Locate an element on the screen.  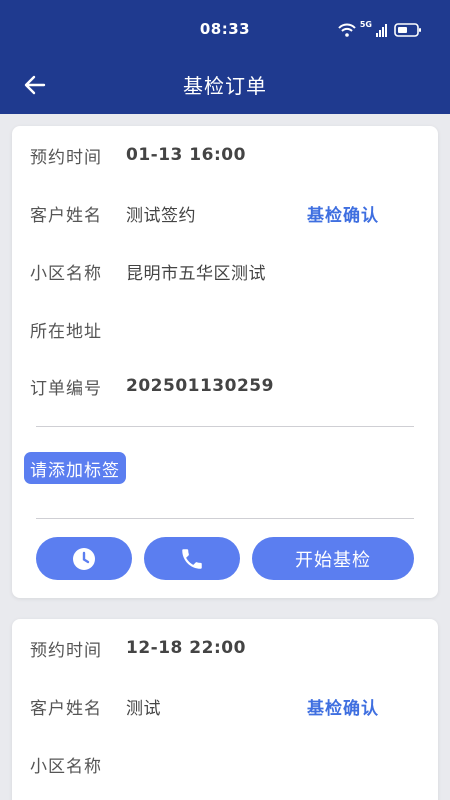
status-icons: 5G is located at coordinates (380, 30).